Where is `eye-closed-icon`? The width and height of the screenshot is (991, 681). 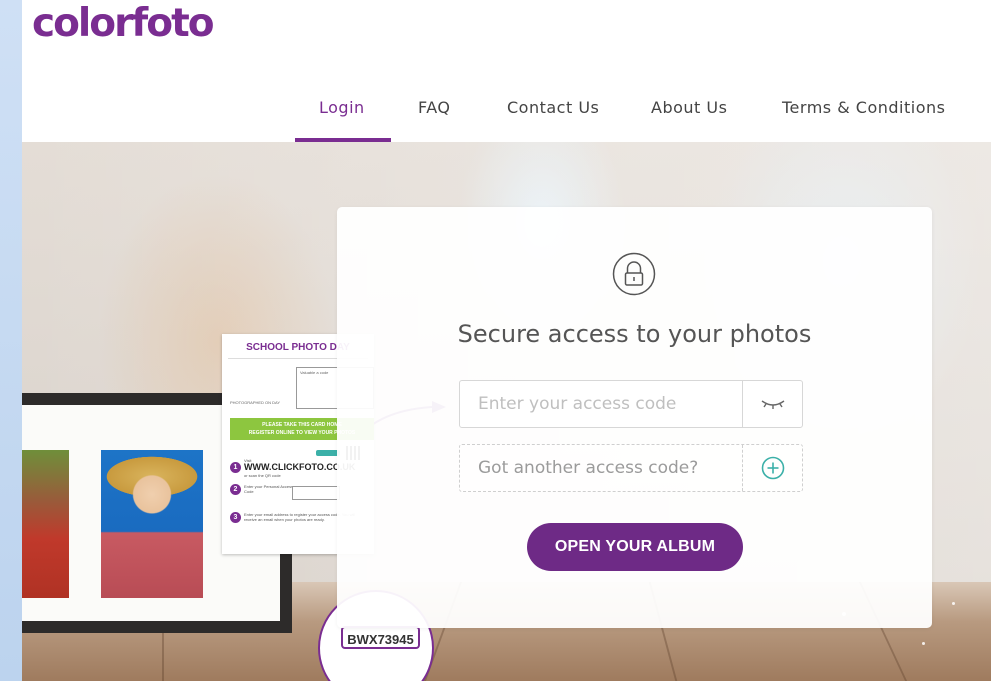
eye-closed-icon is located at coordinates (772, 404).